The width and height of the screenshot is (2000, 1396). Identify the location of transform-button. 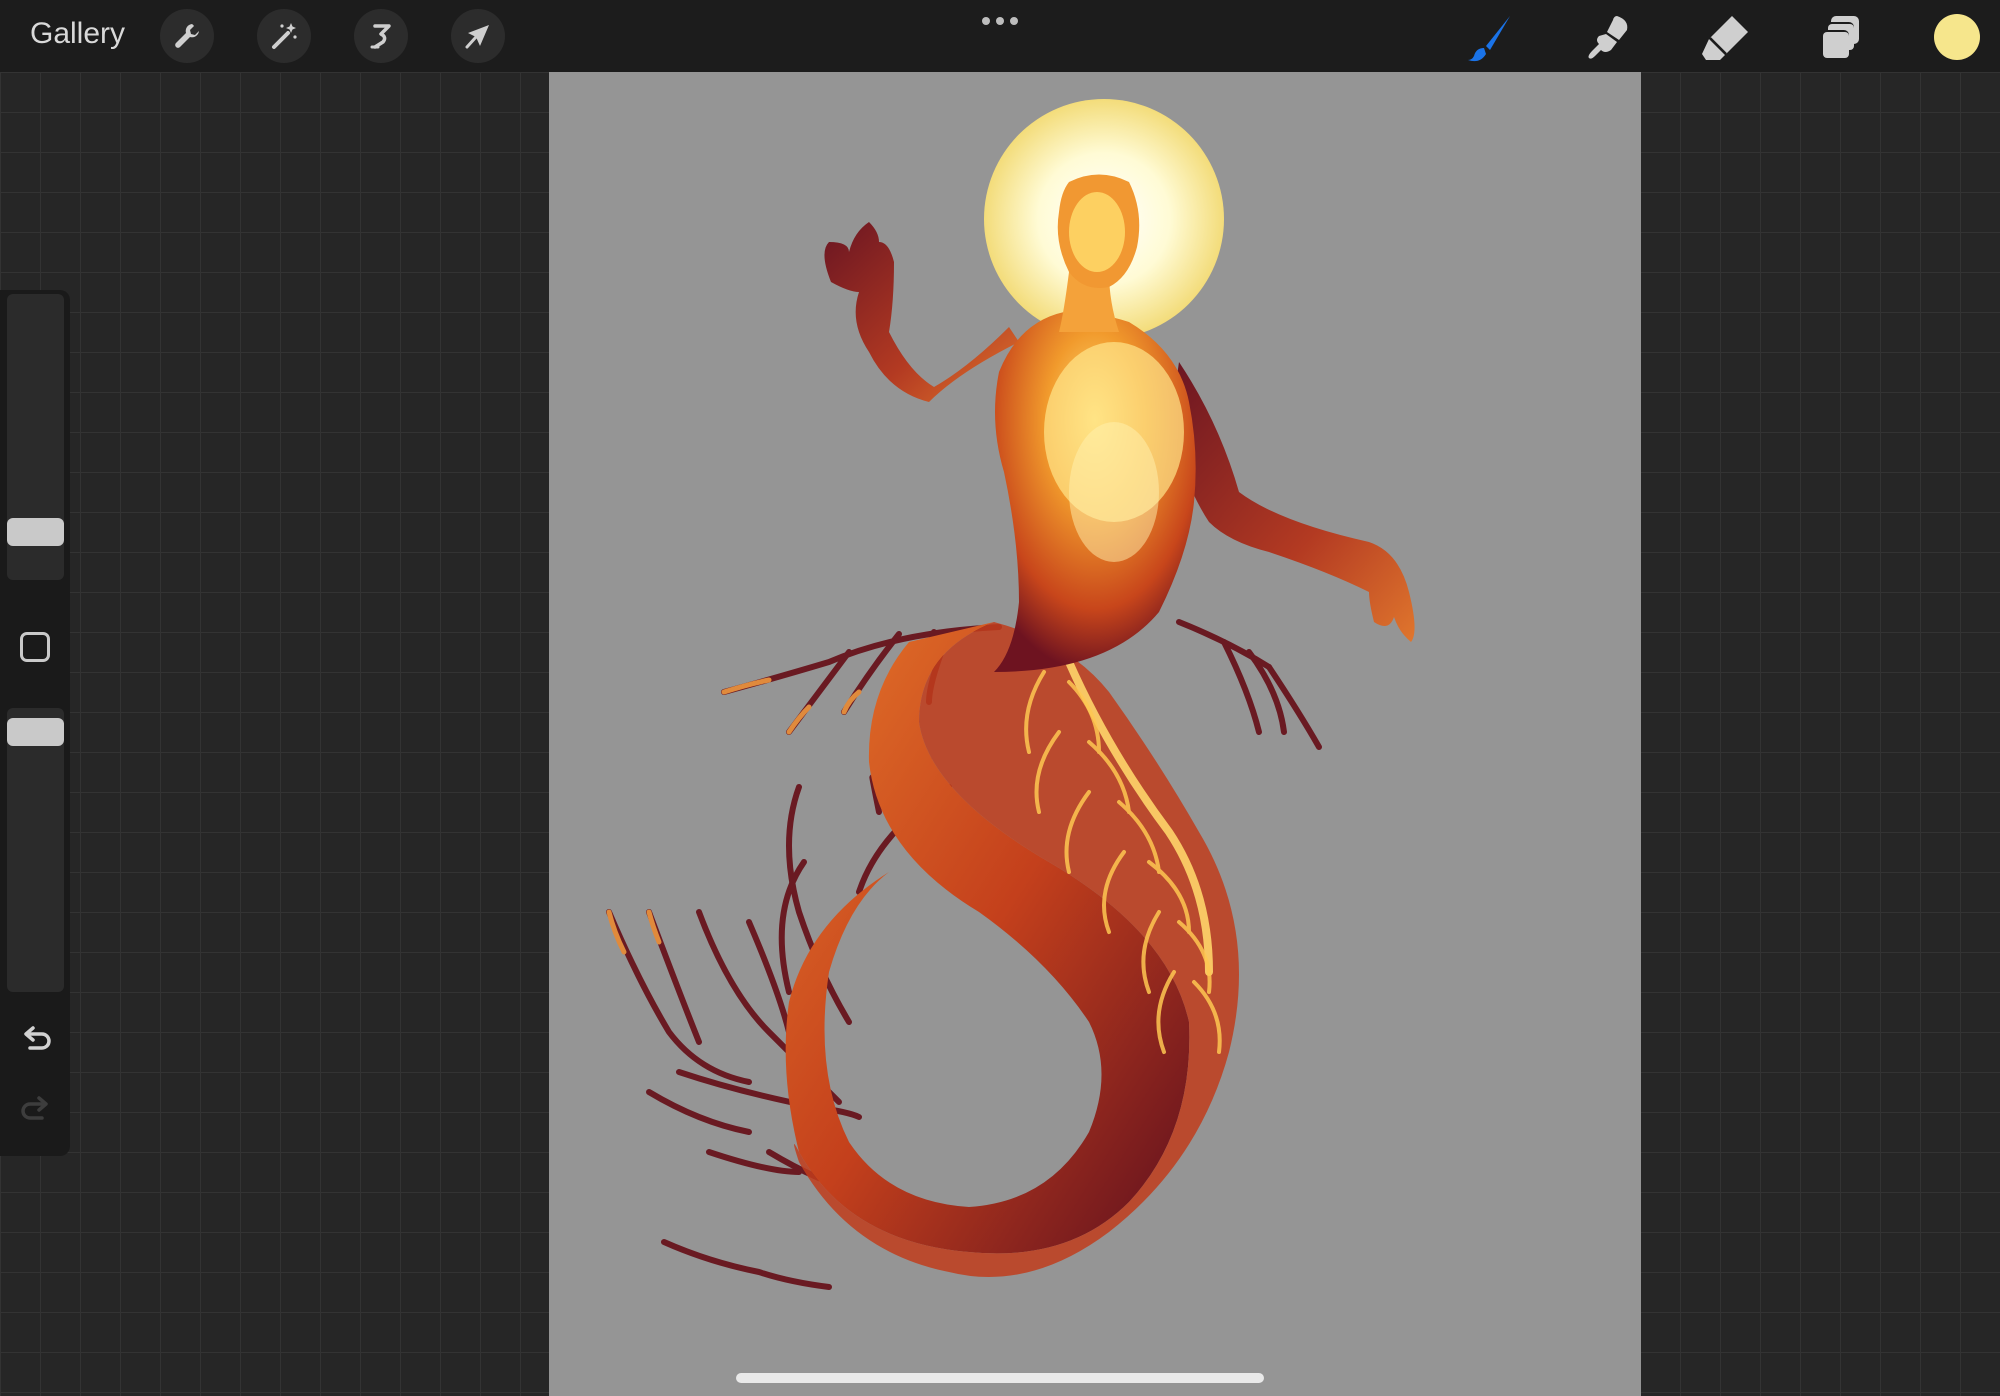
(478, 36).